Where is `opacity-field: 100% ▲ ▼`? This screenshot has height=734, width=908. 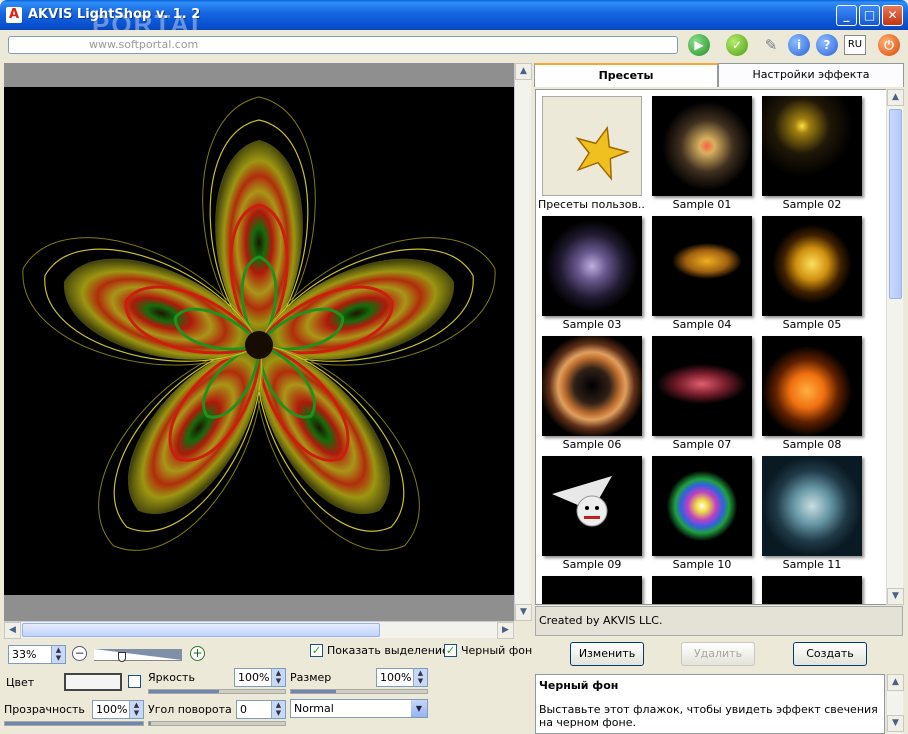 opacity-field: 100% ▲ ▼ is located at coordinates (118, 709).